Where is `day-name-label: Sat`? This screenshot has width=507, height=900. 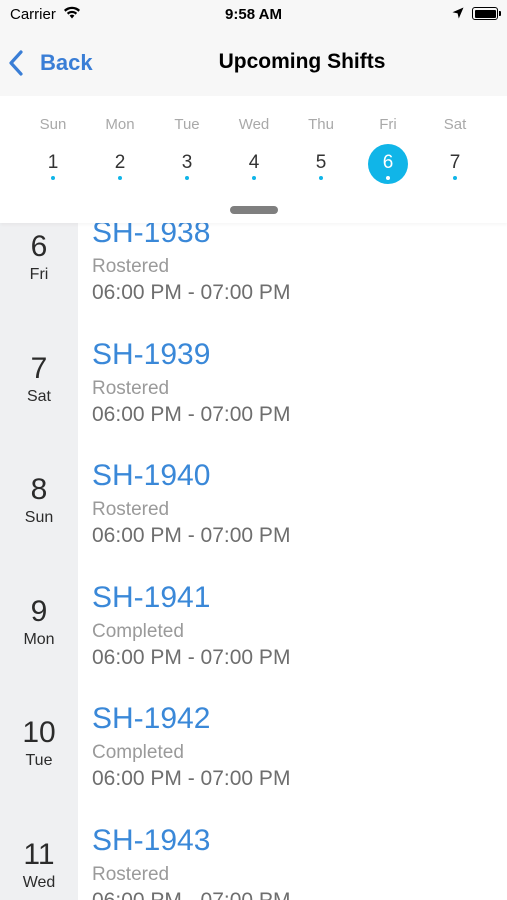
day-name-label: Sat is located at coordinates (455, 124).